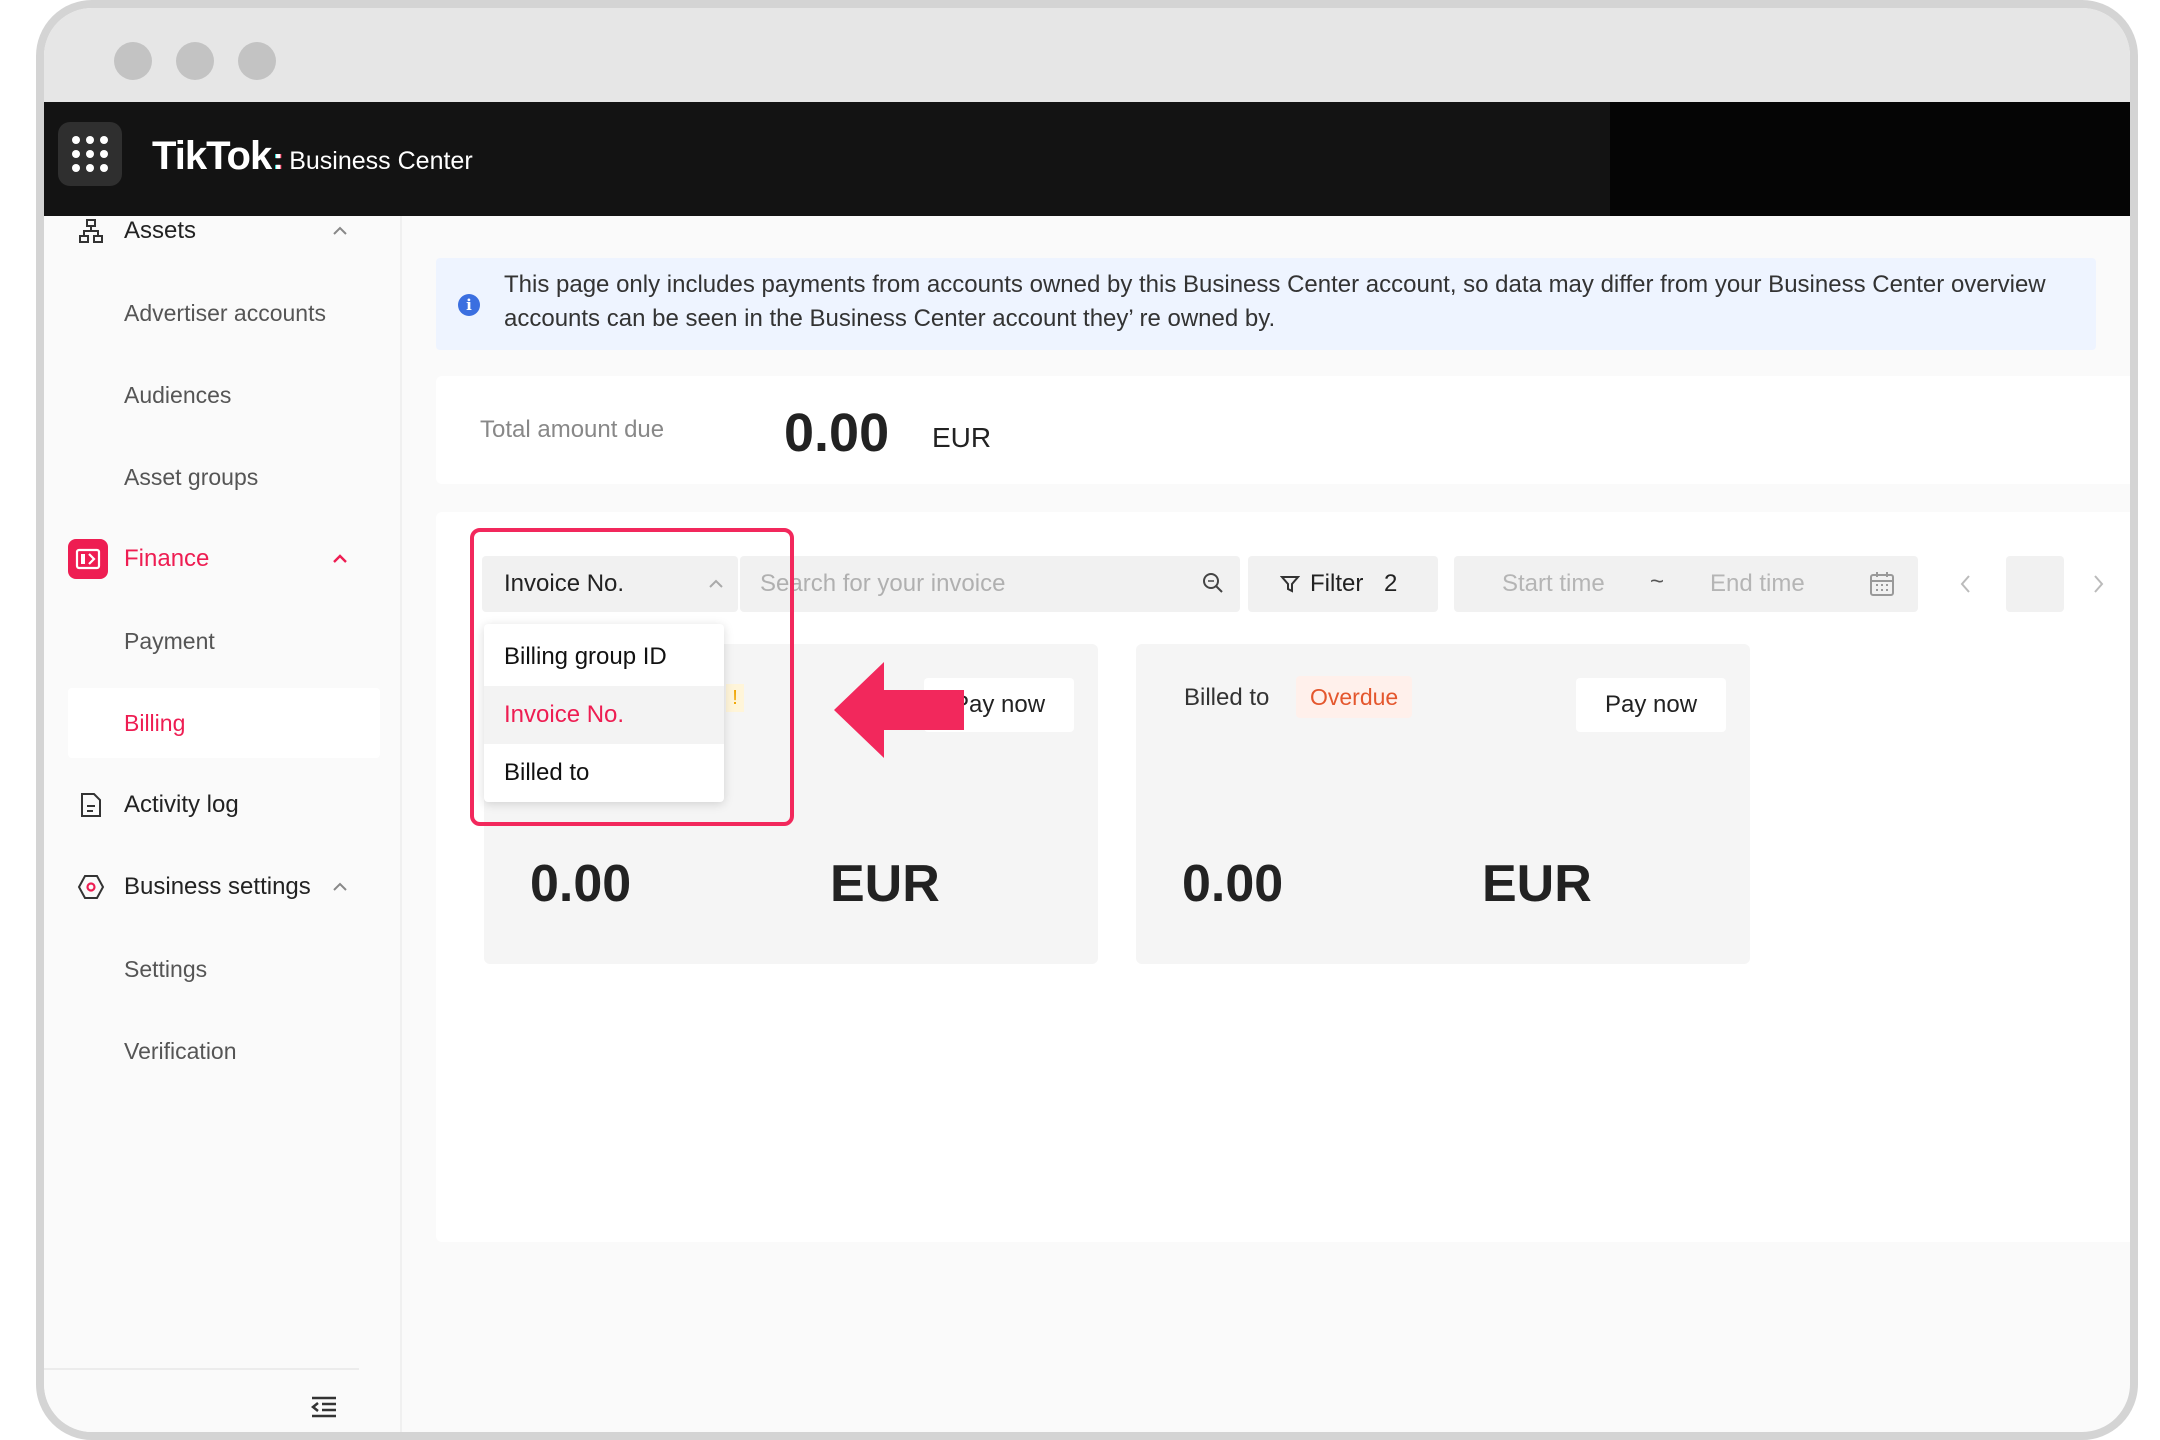  What do you see at coordinates (155, 722) in the screenshot?
I see `sidebar-item-label: Billing` at bounding box center [155, 722].